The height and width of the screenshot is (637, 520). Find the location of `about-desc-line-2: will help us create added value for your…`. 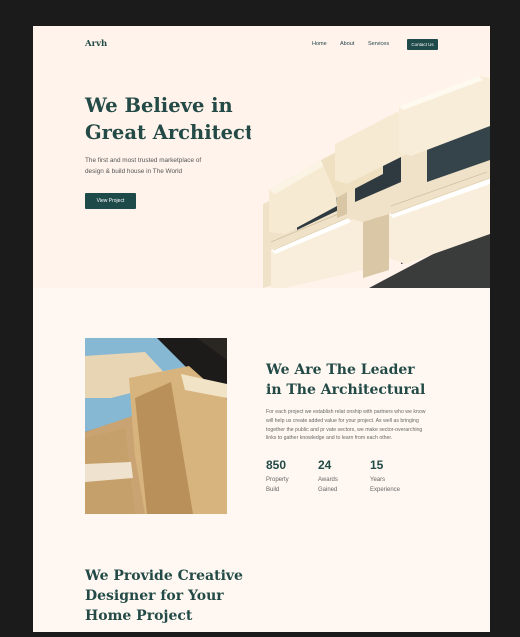

about-desc-line-2: will help us create added value for your… is located at coordinates (342, 420).